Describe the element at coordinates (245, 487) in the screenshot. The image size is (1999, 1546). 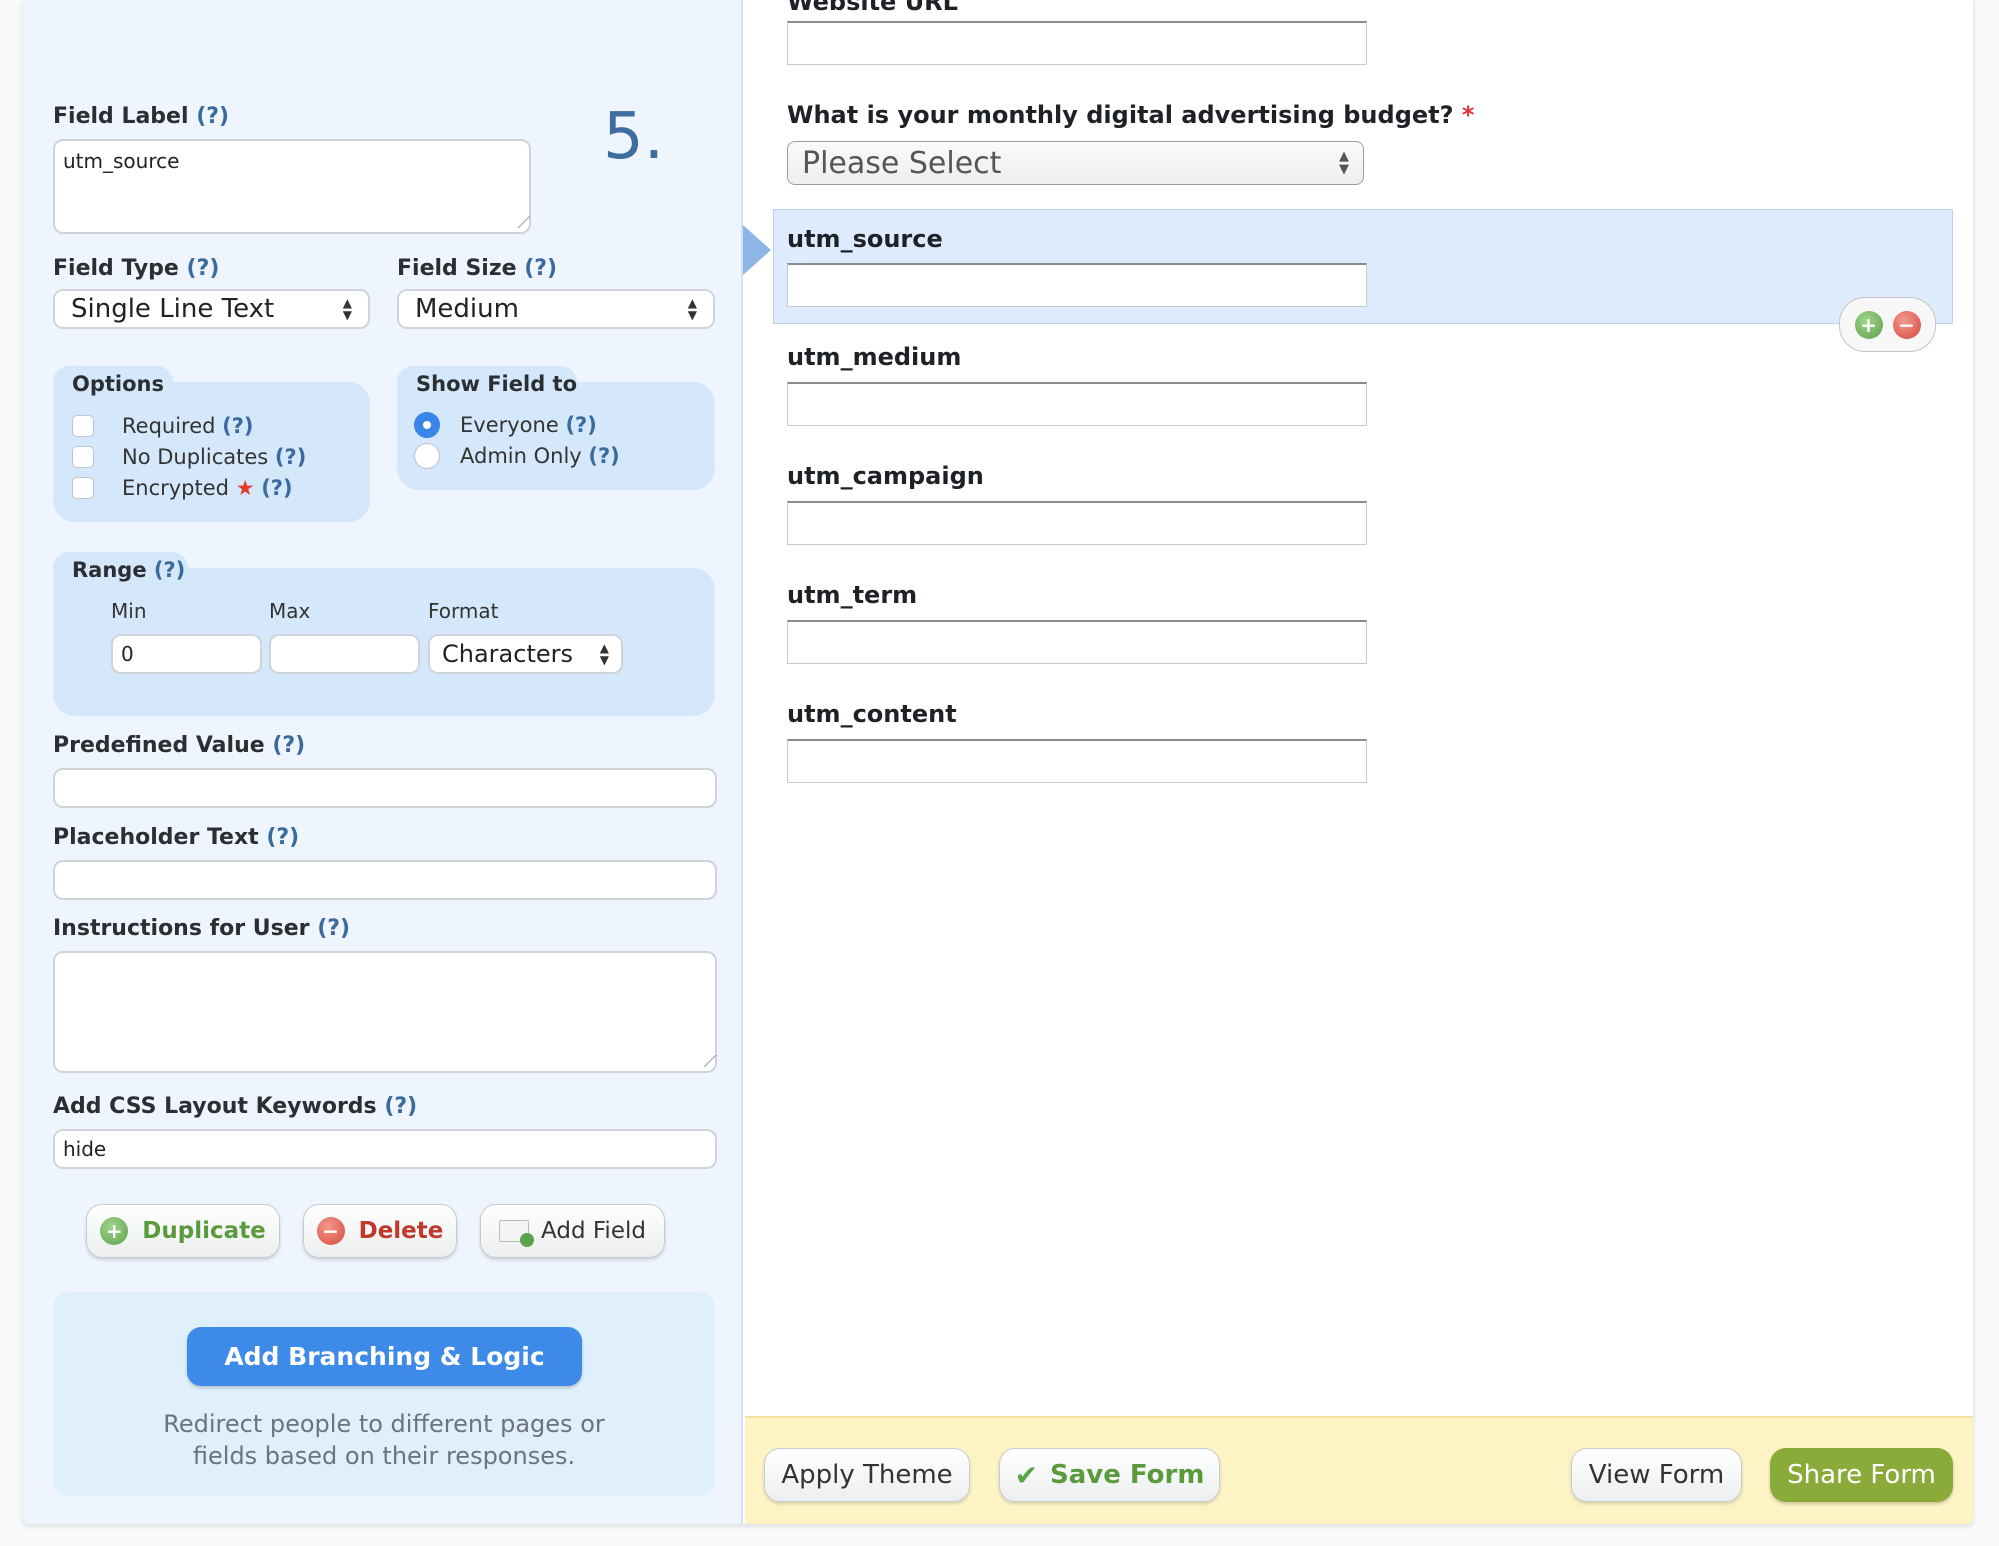
I see `star-icon: ★` at that location.